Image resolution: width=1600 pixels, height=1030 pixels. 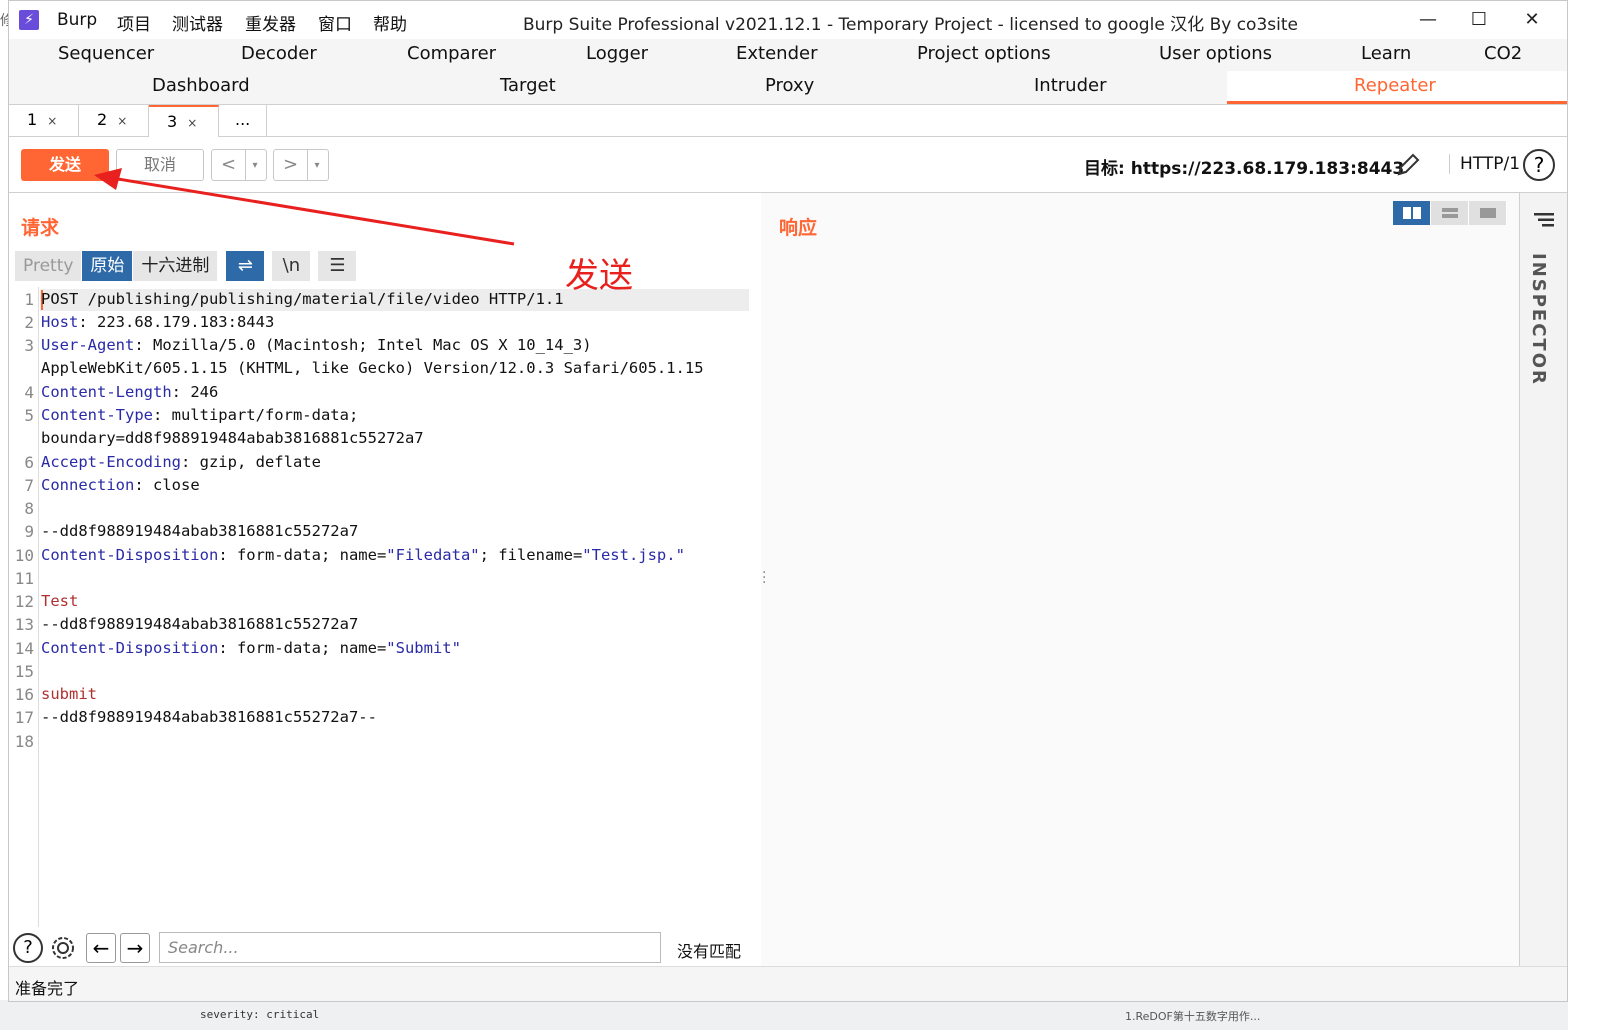 What do you see at coordinates (77, 20) in the screenshot?
I see `menu-burp: Burp` at bounding box center [77, 20].